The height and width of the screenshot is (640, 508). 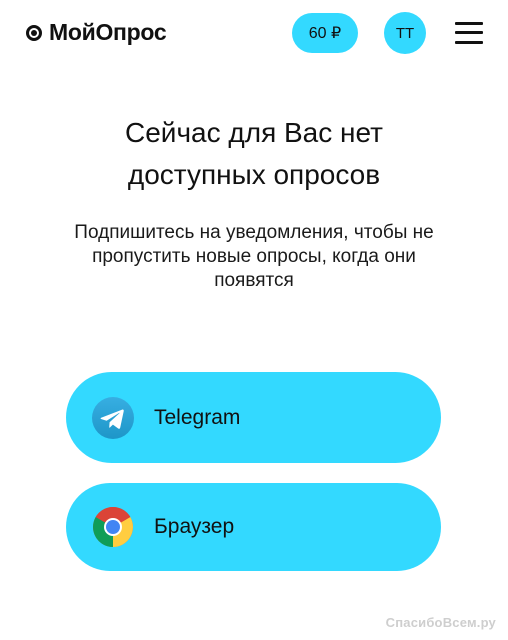 I want to click on page-title: Сейчас для Вас нет доступных опросов, so click(x=254, y=154).